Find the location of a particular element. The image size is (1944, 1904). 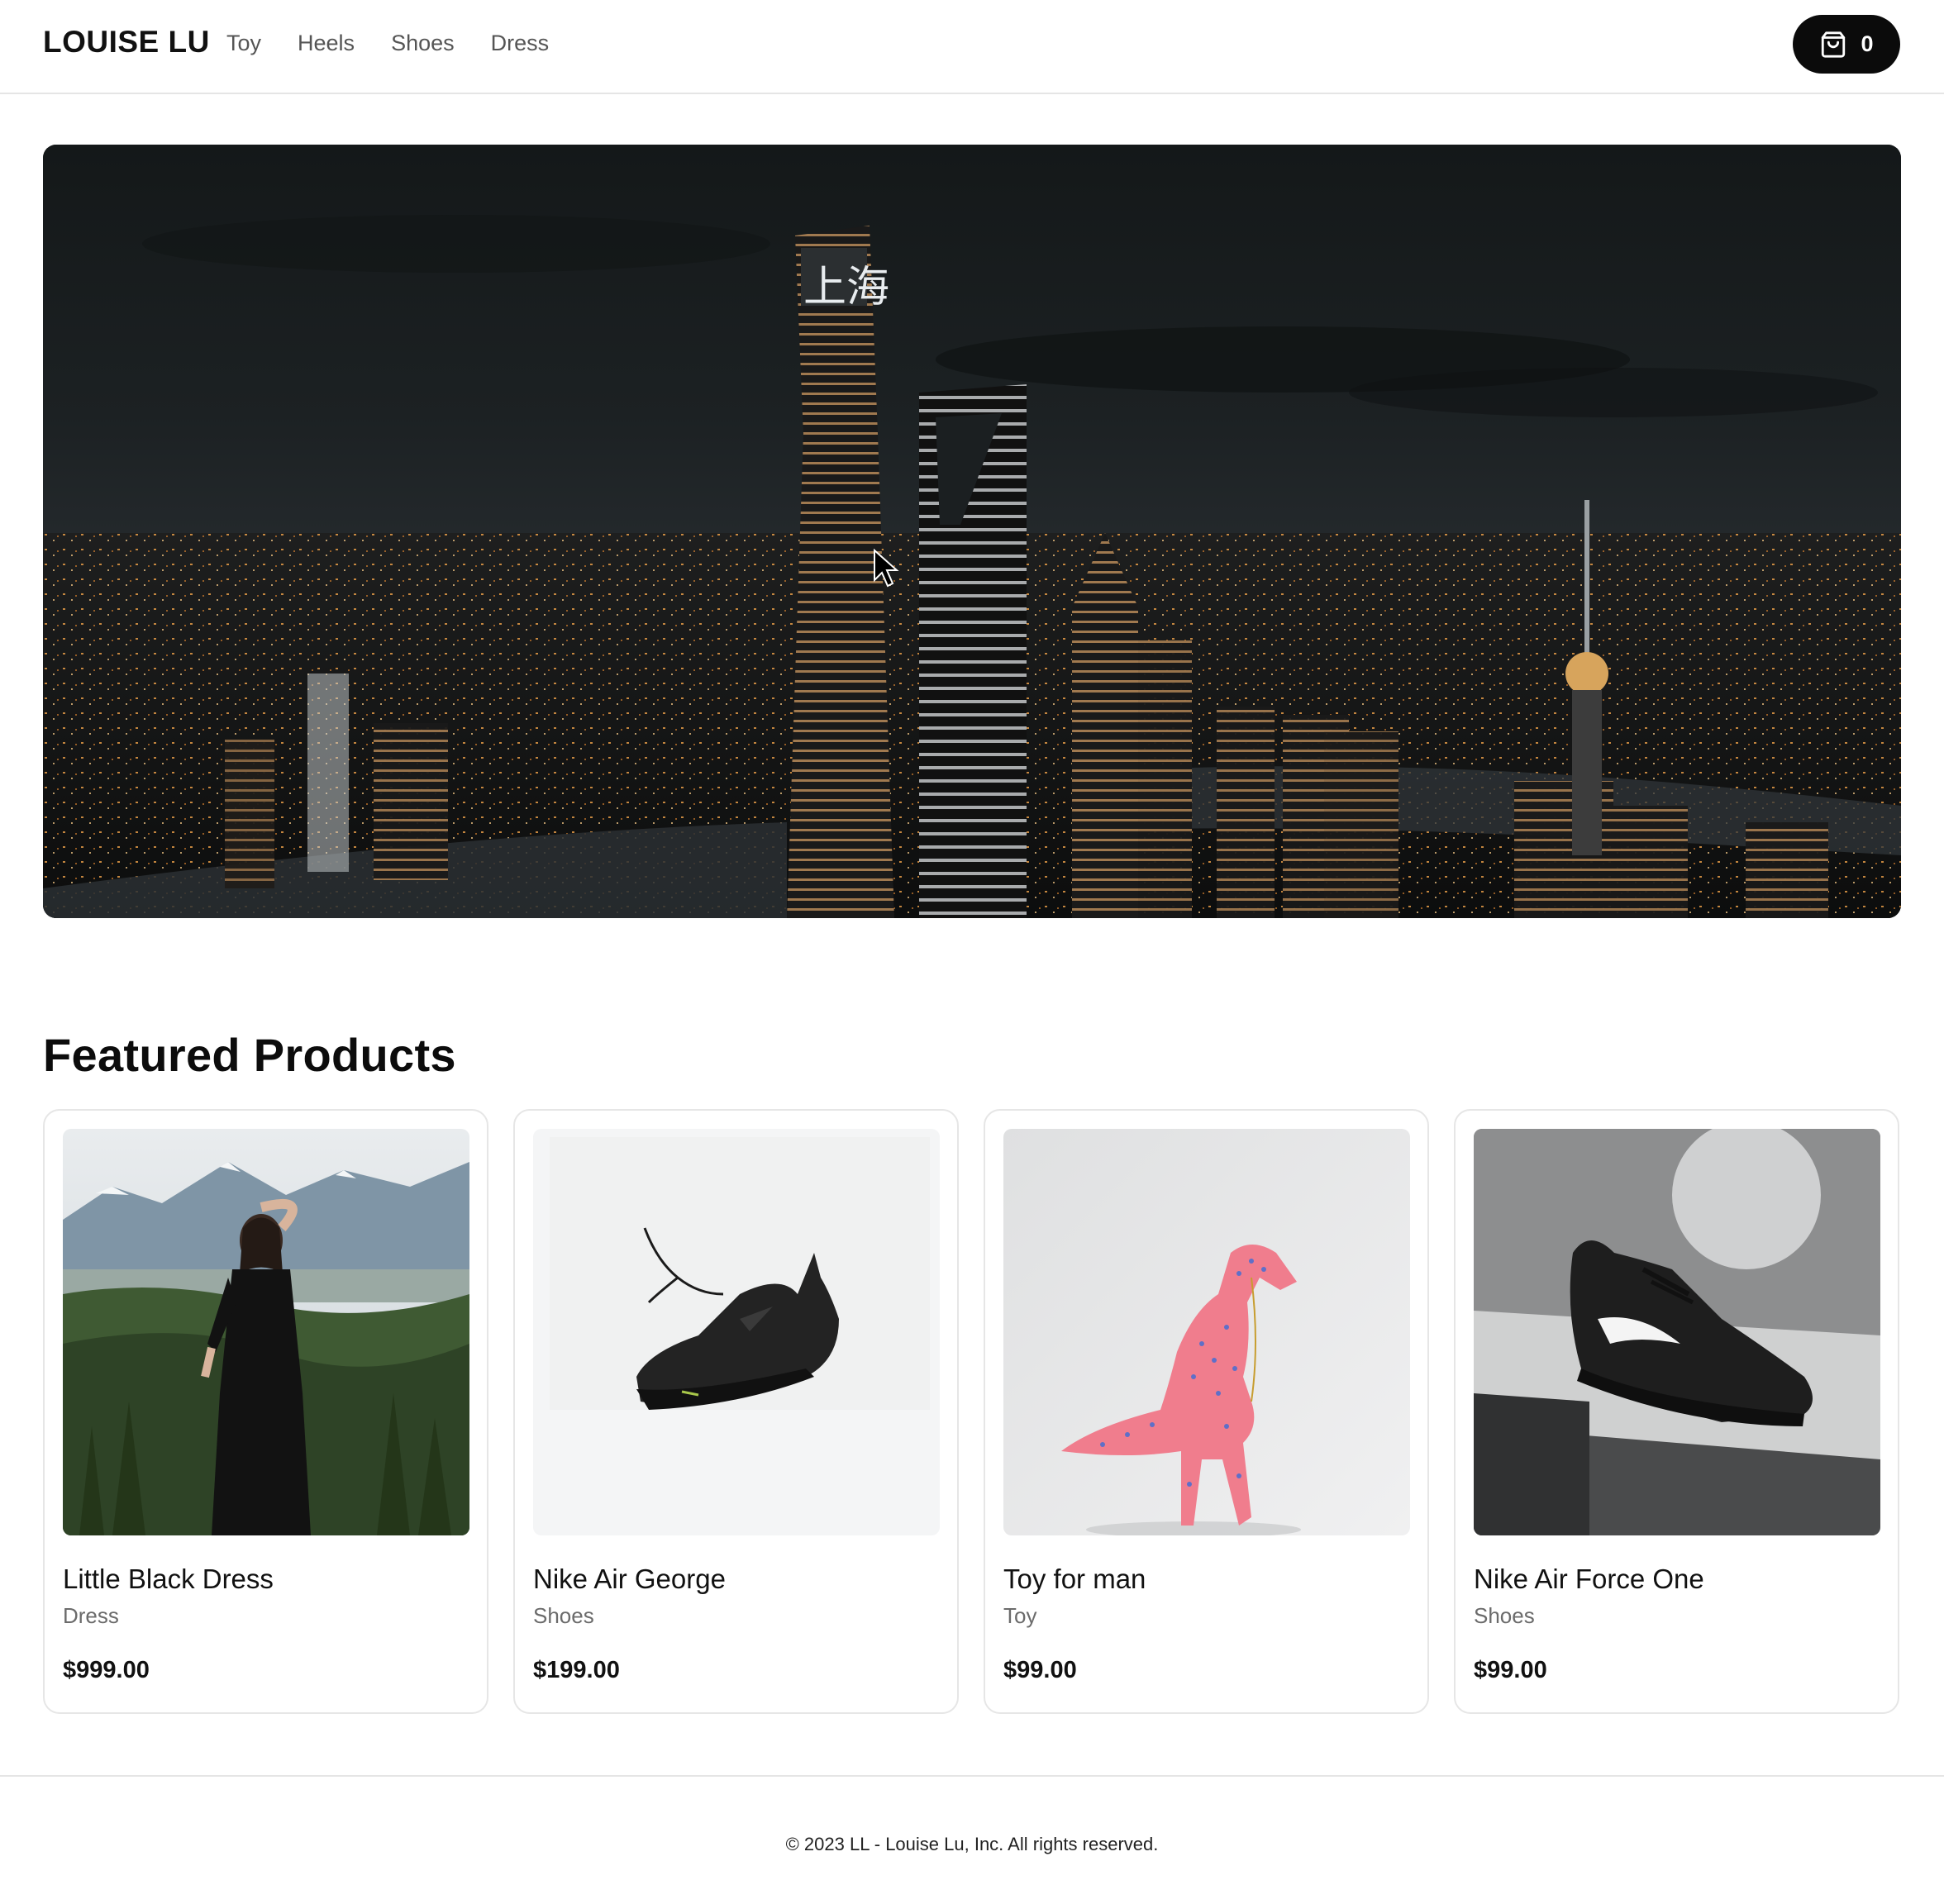

nav-link-toy: Toy is located at coordinates (244, 43).